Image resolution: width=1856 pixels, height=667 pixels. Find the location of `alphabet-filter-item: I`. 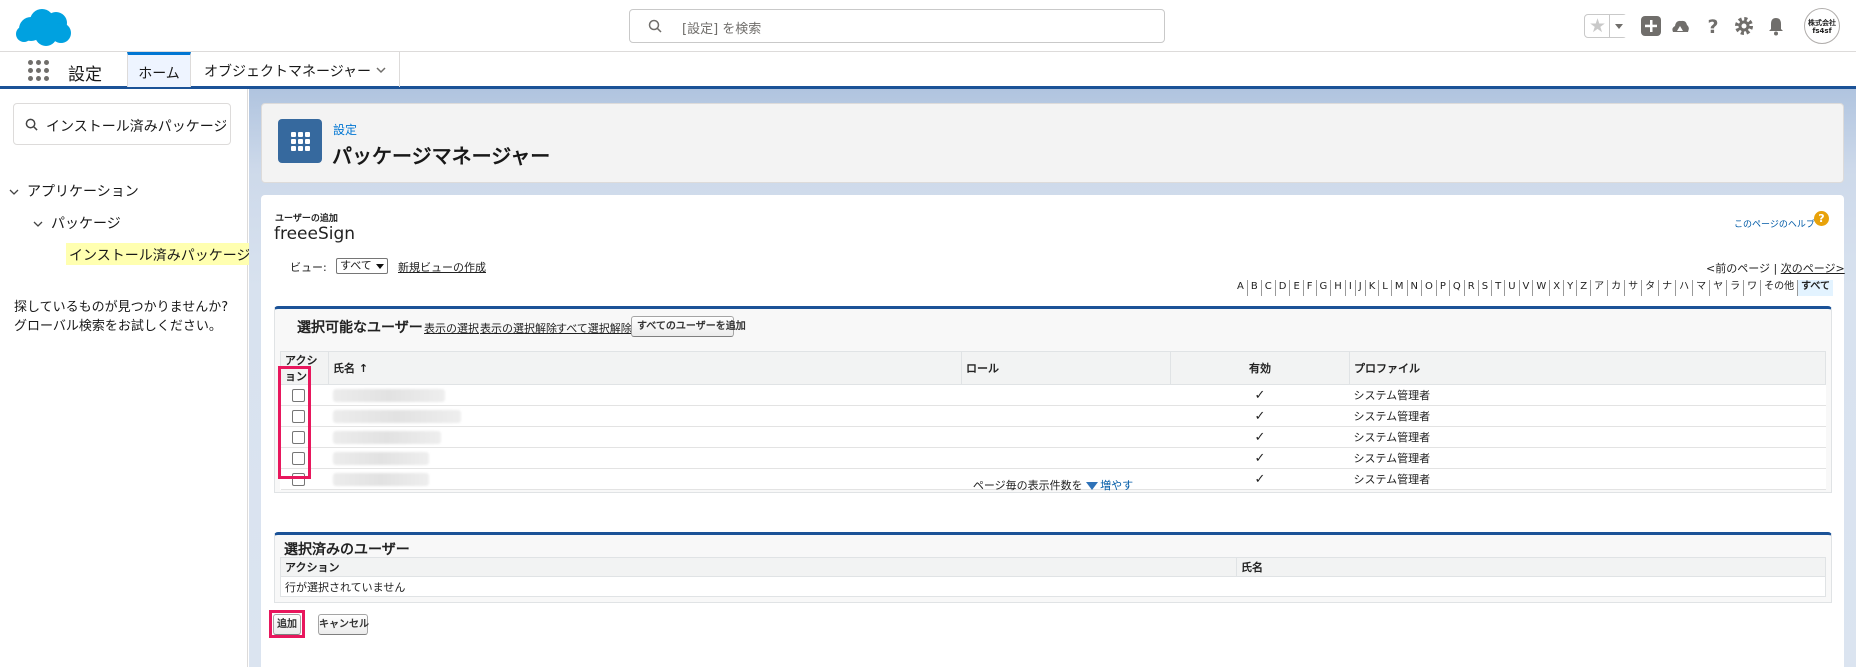

alphabet-filter-item: I is located at coordinates (1351, 288).